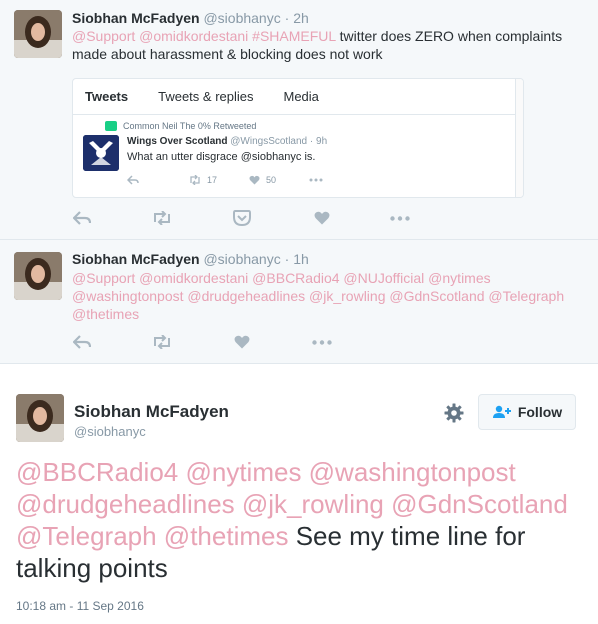 This screenshot has height=624, width=598. I want to click on follow-button: Follow, so click(527, 412).